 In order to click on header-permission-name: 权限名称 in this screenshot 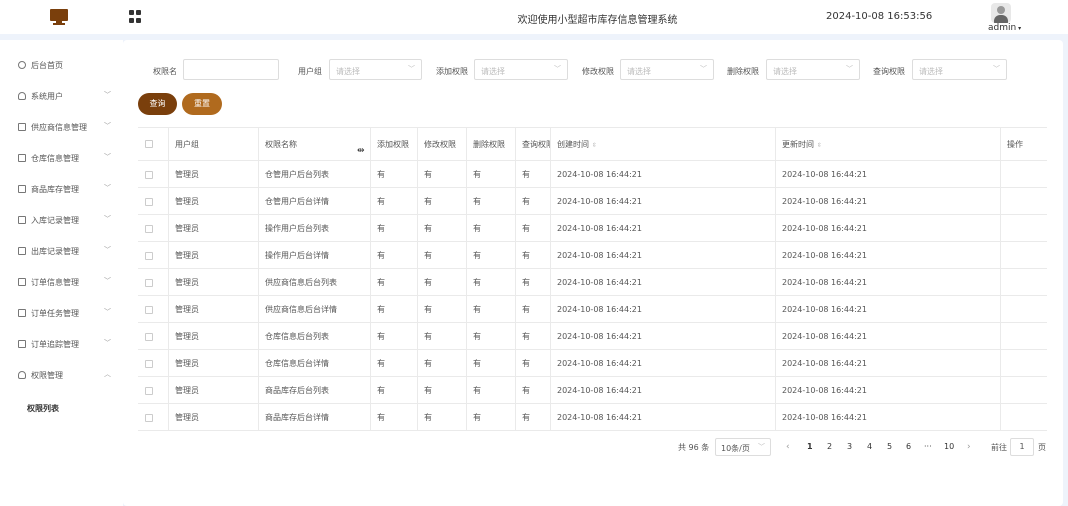, I will do `click(315, 144)`.